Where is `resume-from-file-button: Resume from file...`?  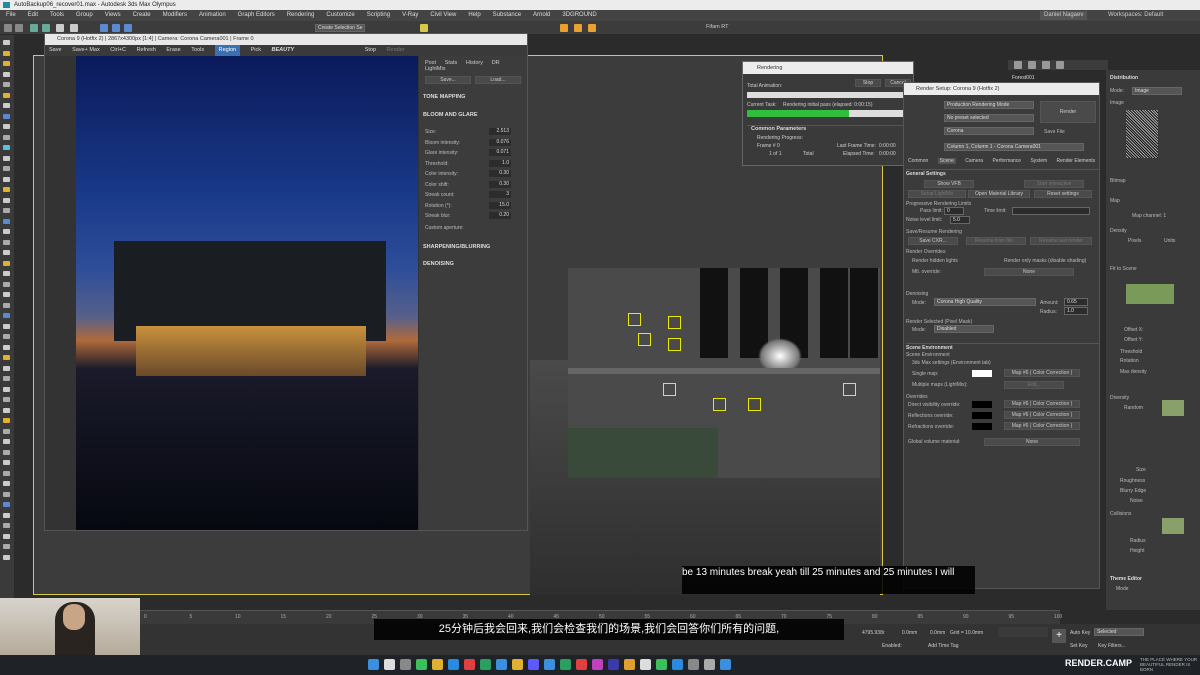
resume-from-file-button: Resume from file... is located at coordinates (996, 241).